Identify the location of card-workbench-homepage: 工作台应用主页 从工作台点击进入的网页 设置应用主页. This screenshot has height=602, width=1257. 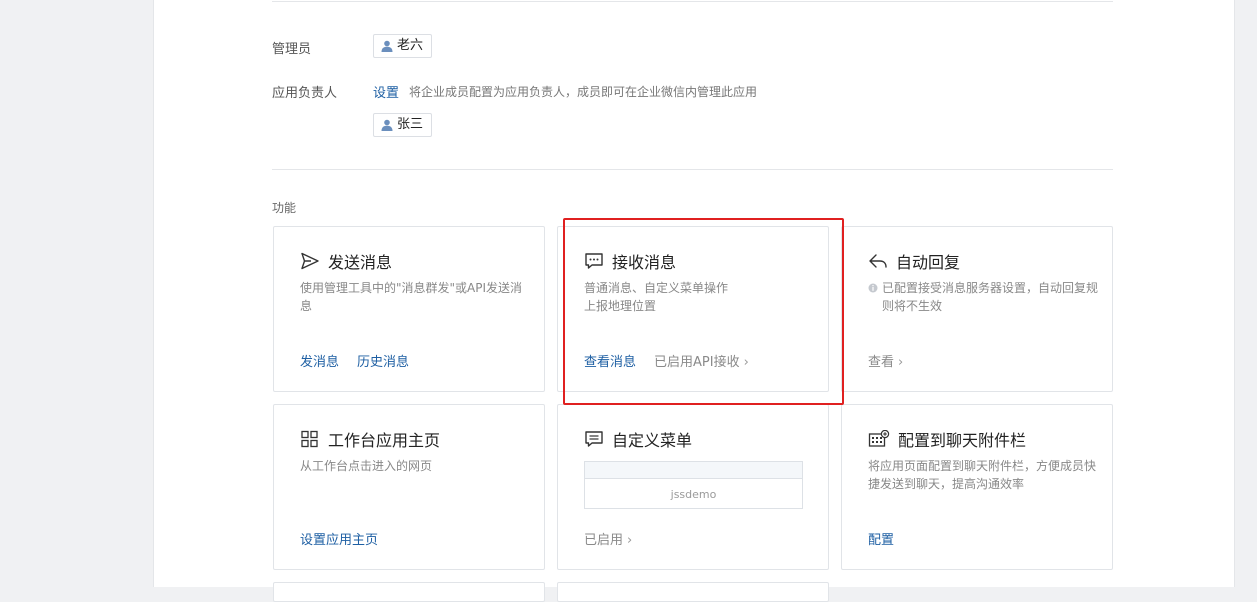
(409, 487).